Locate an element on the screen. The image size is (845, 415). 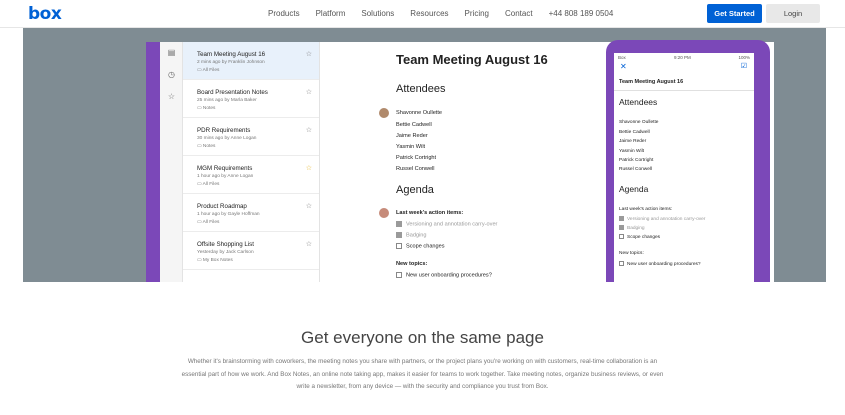
box-logo: box is located at coordinates (45, 14).